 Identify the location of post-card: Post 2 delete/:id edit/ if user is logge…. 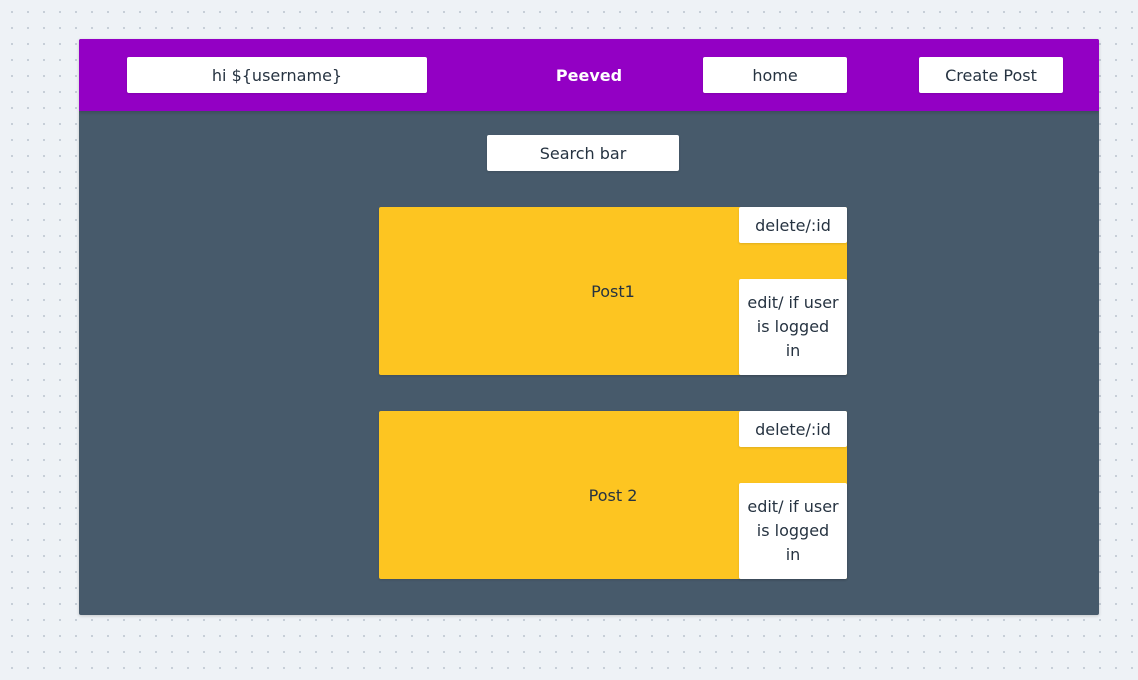
(613, 495).